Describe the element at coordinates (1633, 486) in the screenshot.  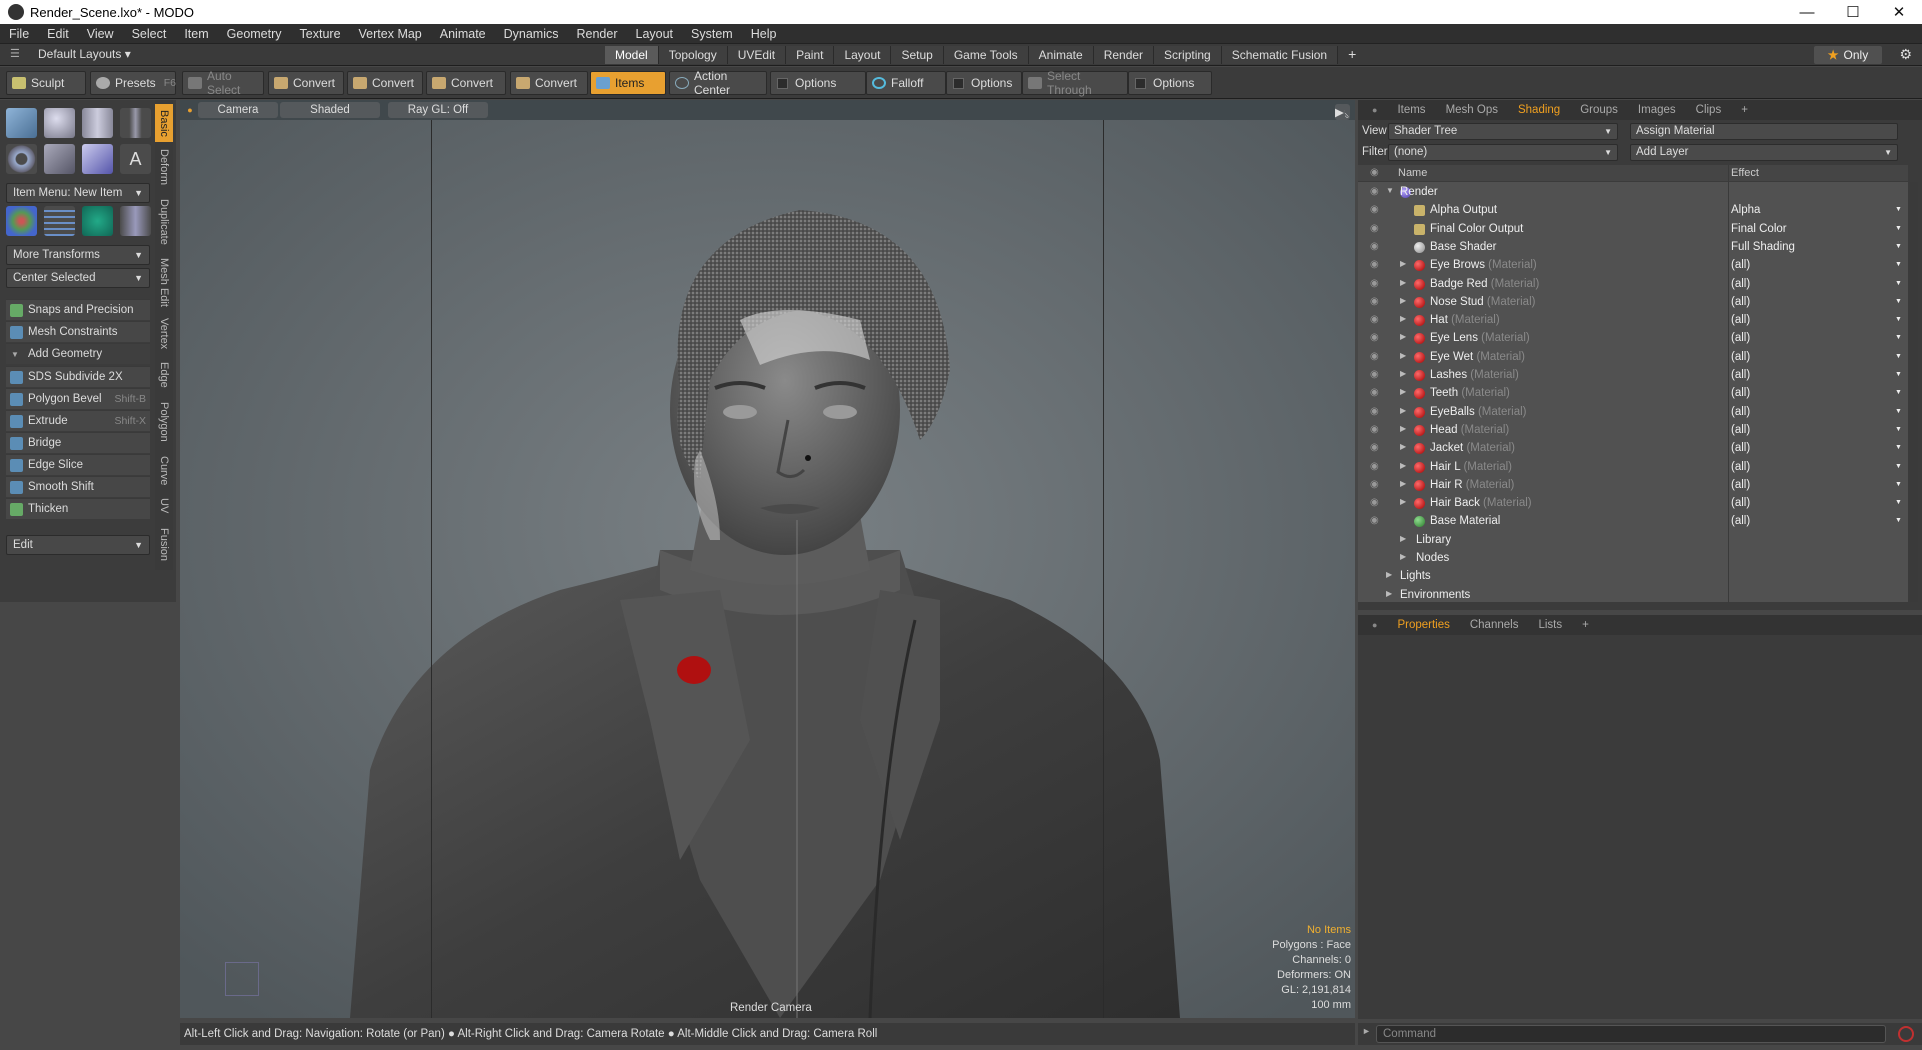
I see `shader-tree-row: ◉ ▶ Hair R (Material) (all) ▼` at that location.